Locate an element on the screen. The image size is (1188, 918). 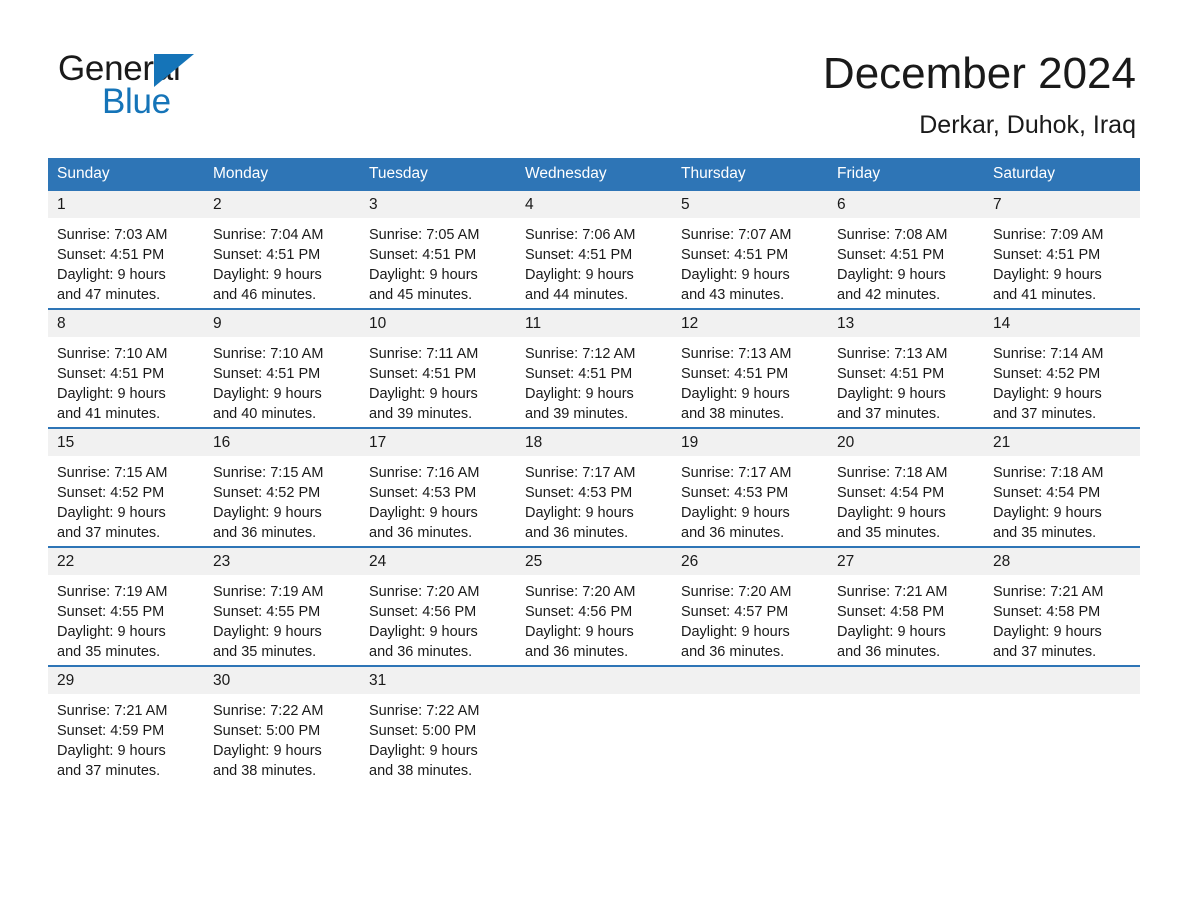
sunrise-text: Sunrise: 7:22 AM is located at coordinates (424, 711).